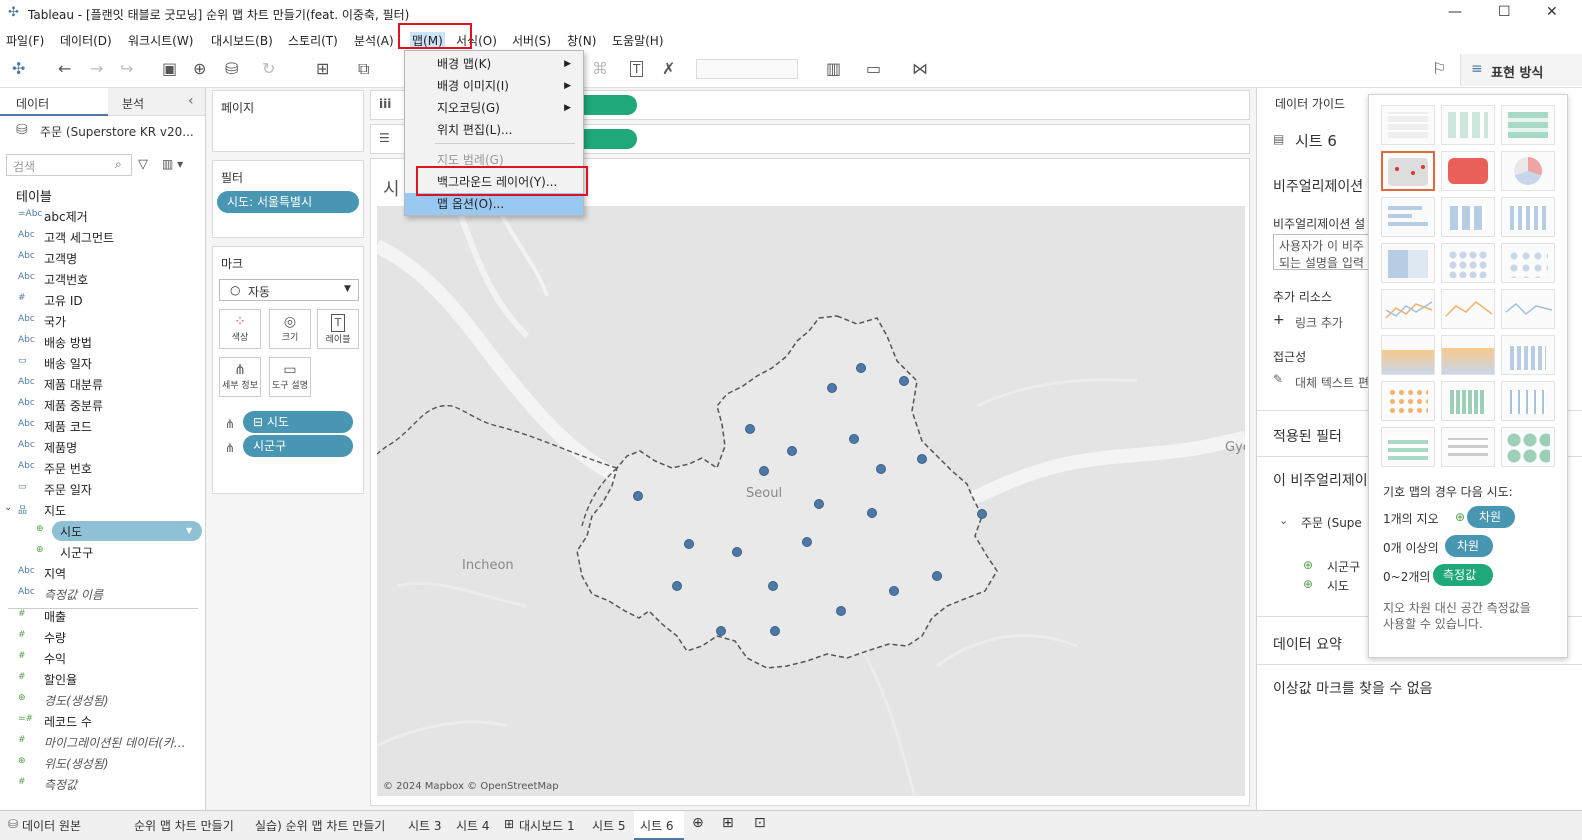 This screenshot has height=840, width=1582. Describe the element at coordinates (289, 290) in the screenshot. I see `mark-type-dropdown: ○ 자동 ▼` at that location.